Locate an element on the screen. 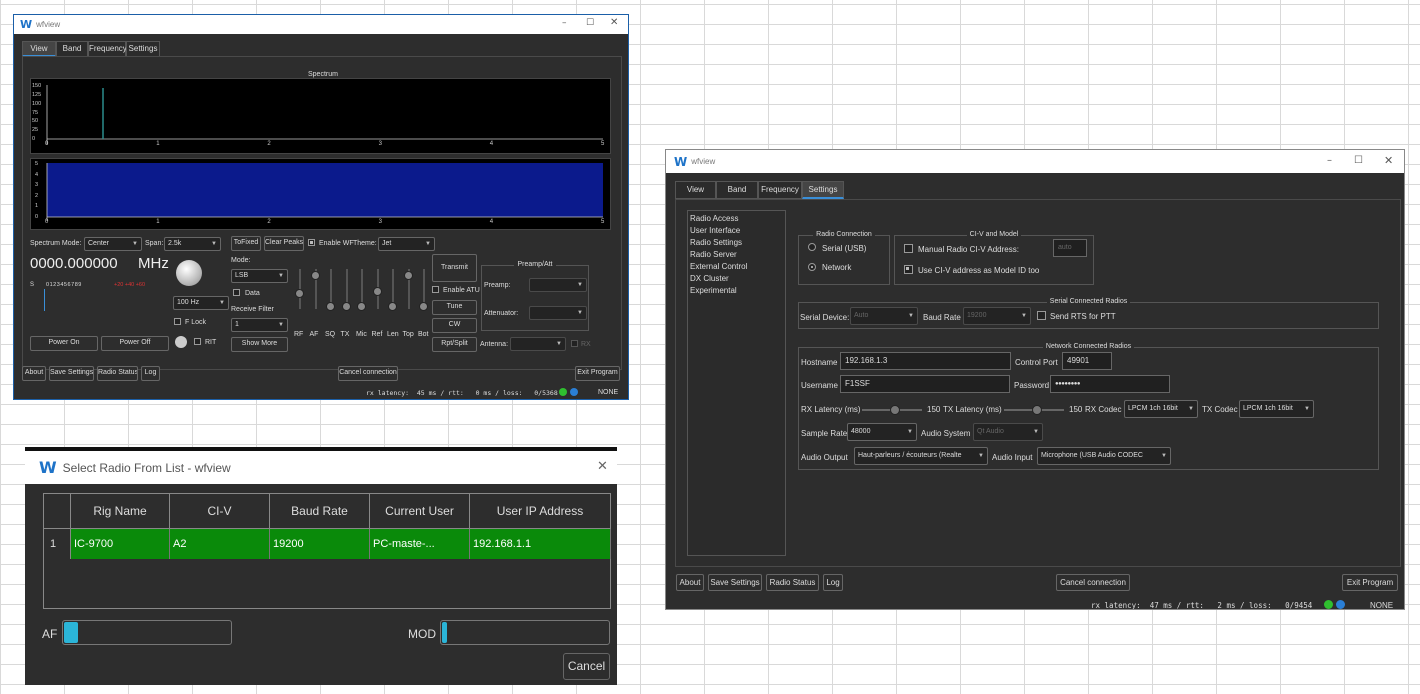  baud-rate-select: 19200 ▼ is located at coordinates (997, 316).